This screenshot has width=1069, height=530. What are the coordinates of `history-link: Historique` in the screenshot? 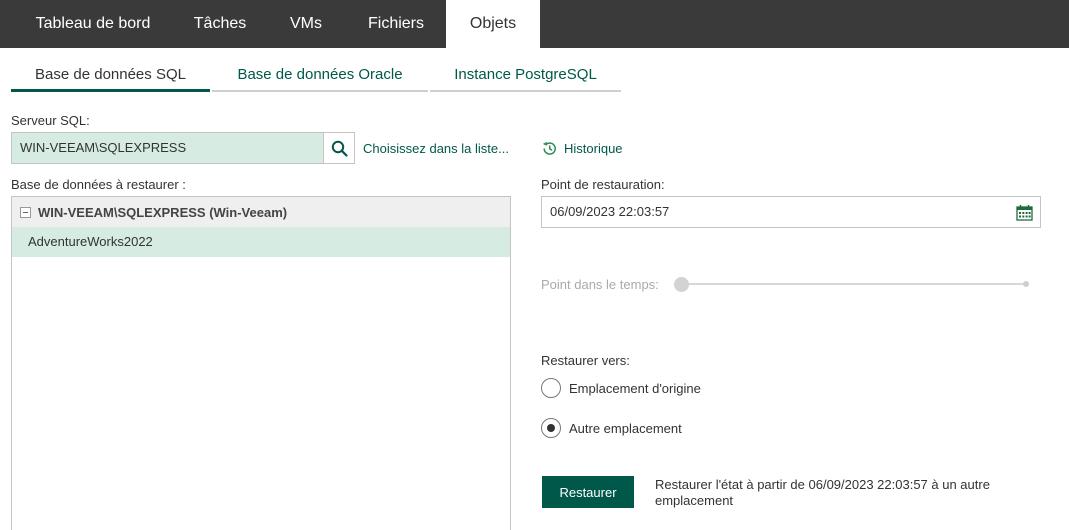 It's located at (582, 148).